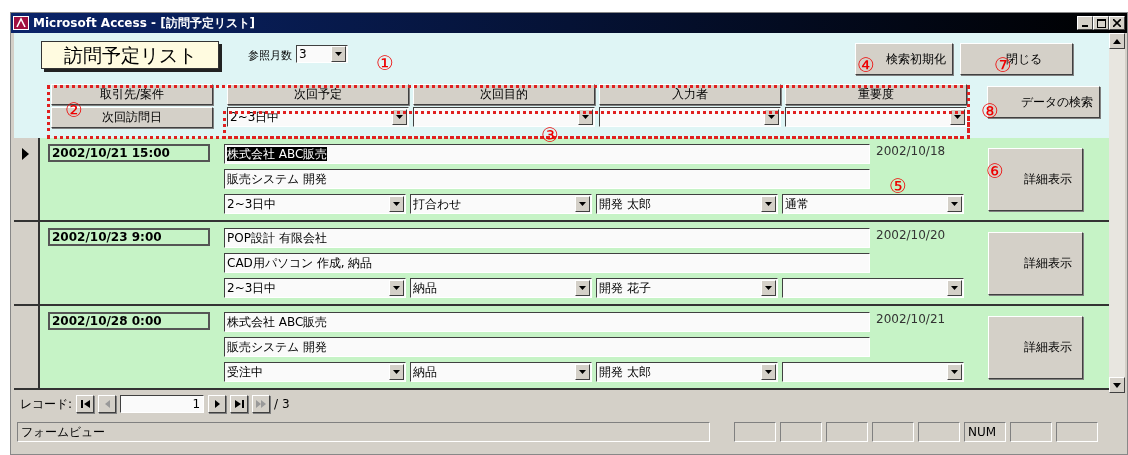  Describe the element at coordinates (385, 63) in the screenshot. I see `annotation-number: ①` at that location.